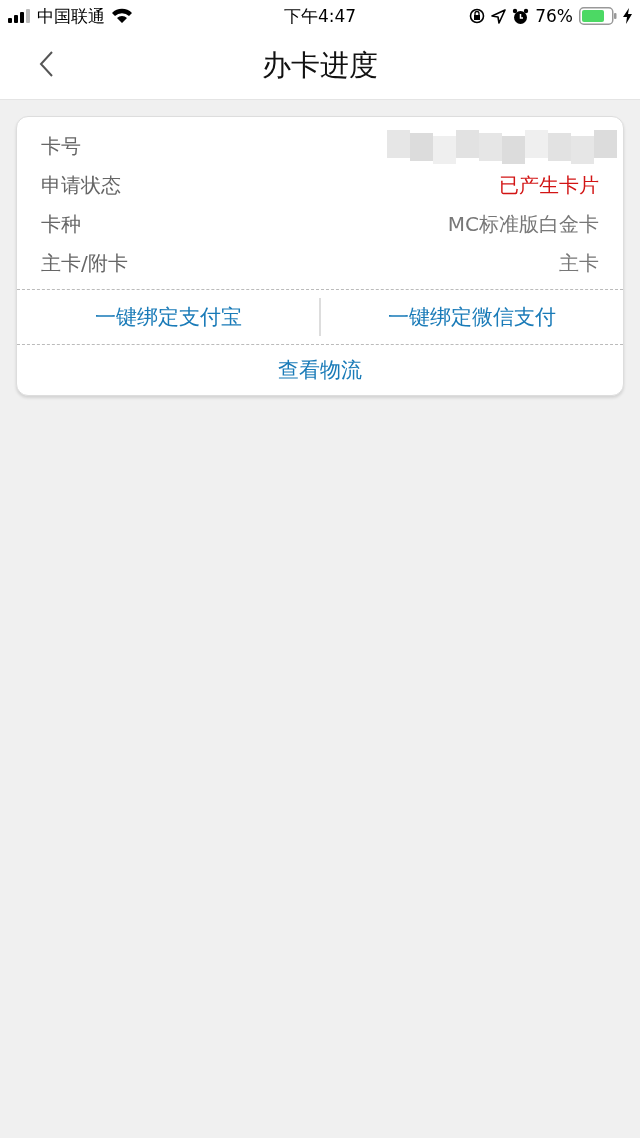 Image resolution: width=640 pixels, height=1138 pixels. What do you see at coordinates (61, 224) in the screenshot?
I see `field-label: 卡种` at bounding box center [61, 224].